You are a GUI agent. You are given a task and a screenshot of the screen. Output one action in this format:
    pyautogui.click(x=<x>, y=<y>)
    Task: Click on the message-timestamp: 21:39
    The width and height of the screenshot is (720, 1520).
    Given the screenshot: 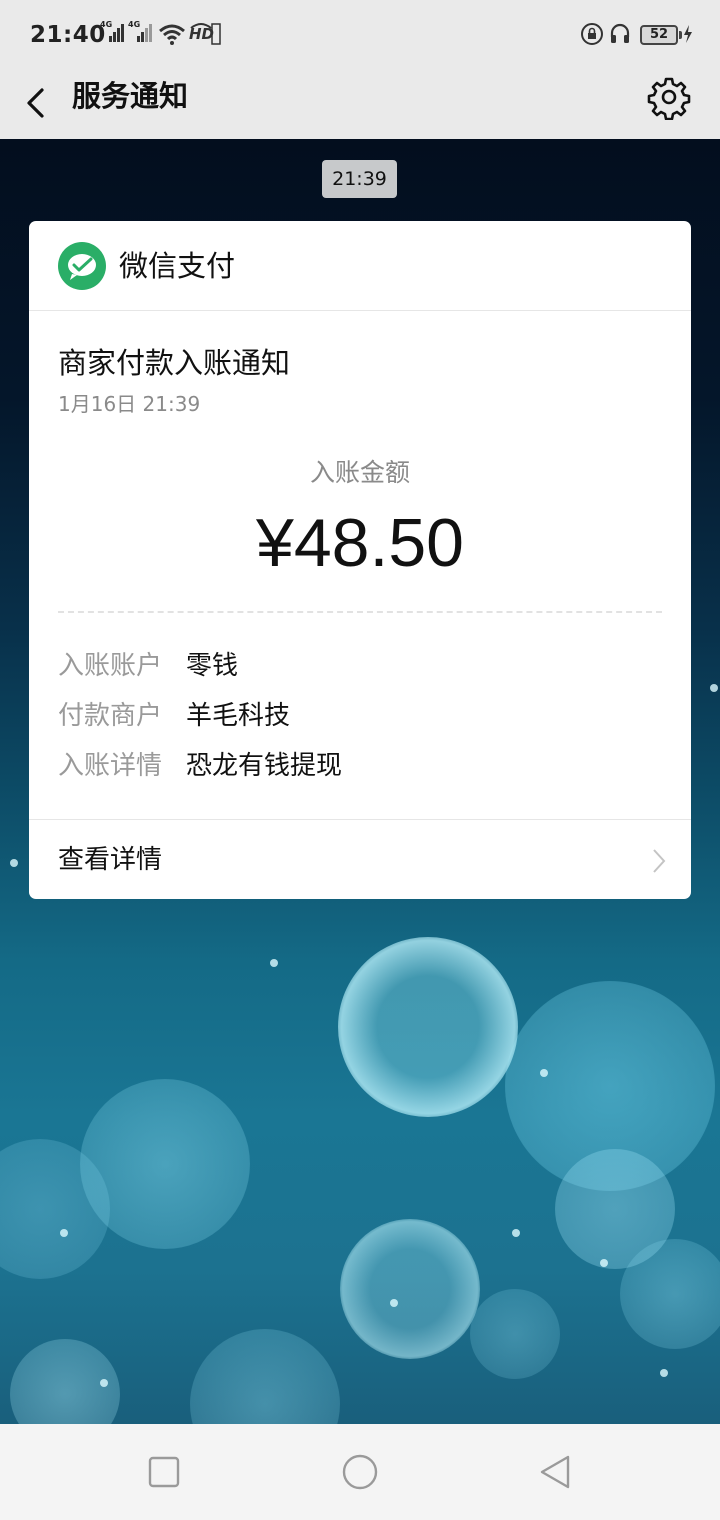 What is the action you would take?
    pyautogui.click(x=359, y=179)
    